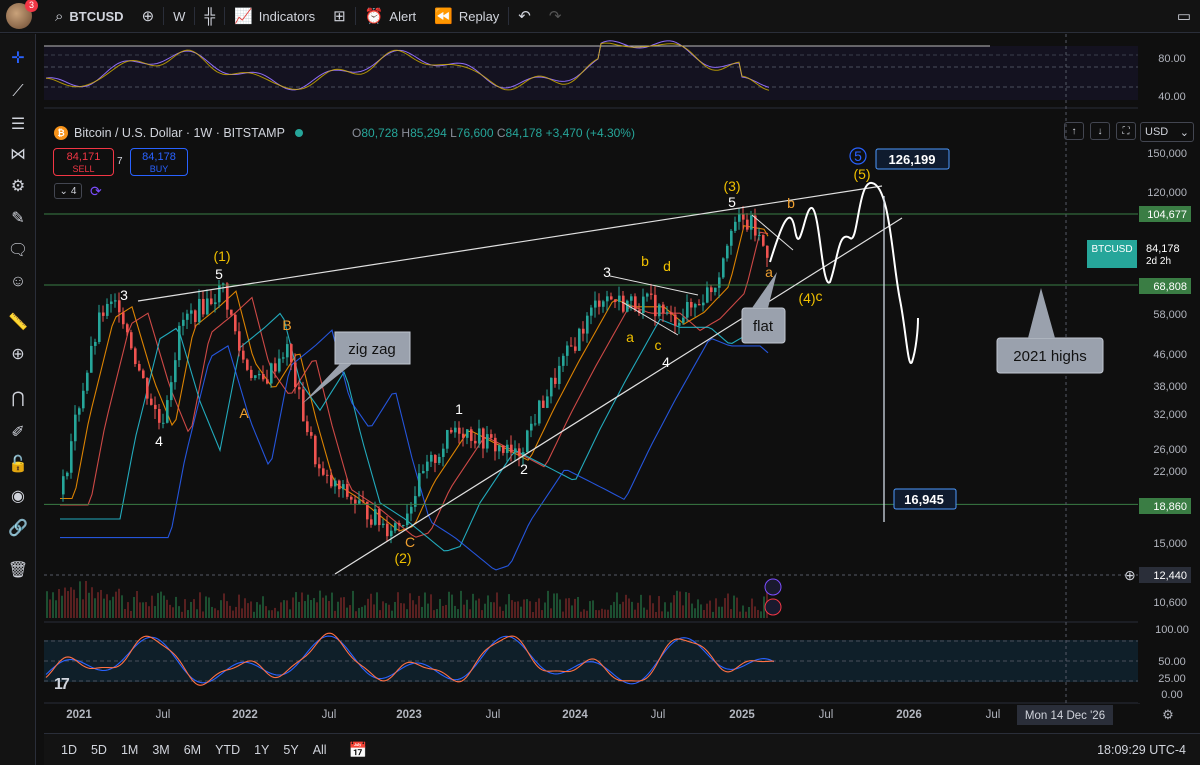 The height and width of the screenshot is (765, 1200). Describe the element at coordinates (858, 156) in the screenshot. I see `wave-label: 5` at that location.